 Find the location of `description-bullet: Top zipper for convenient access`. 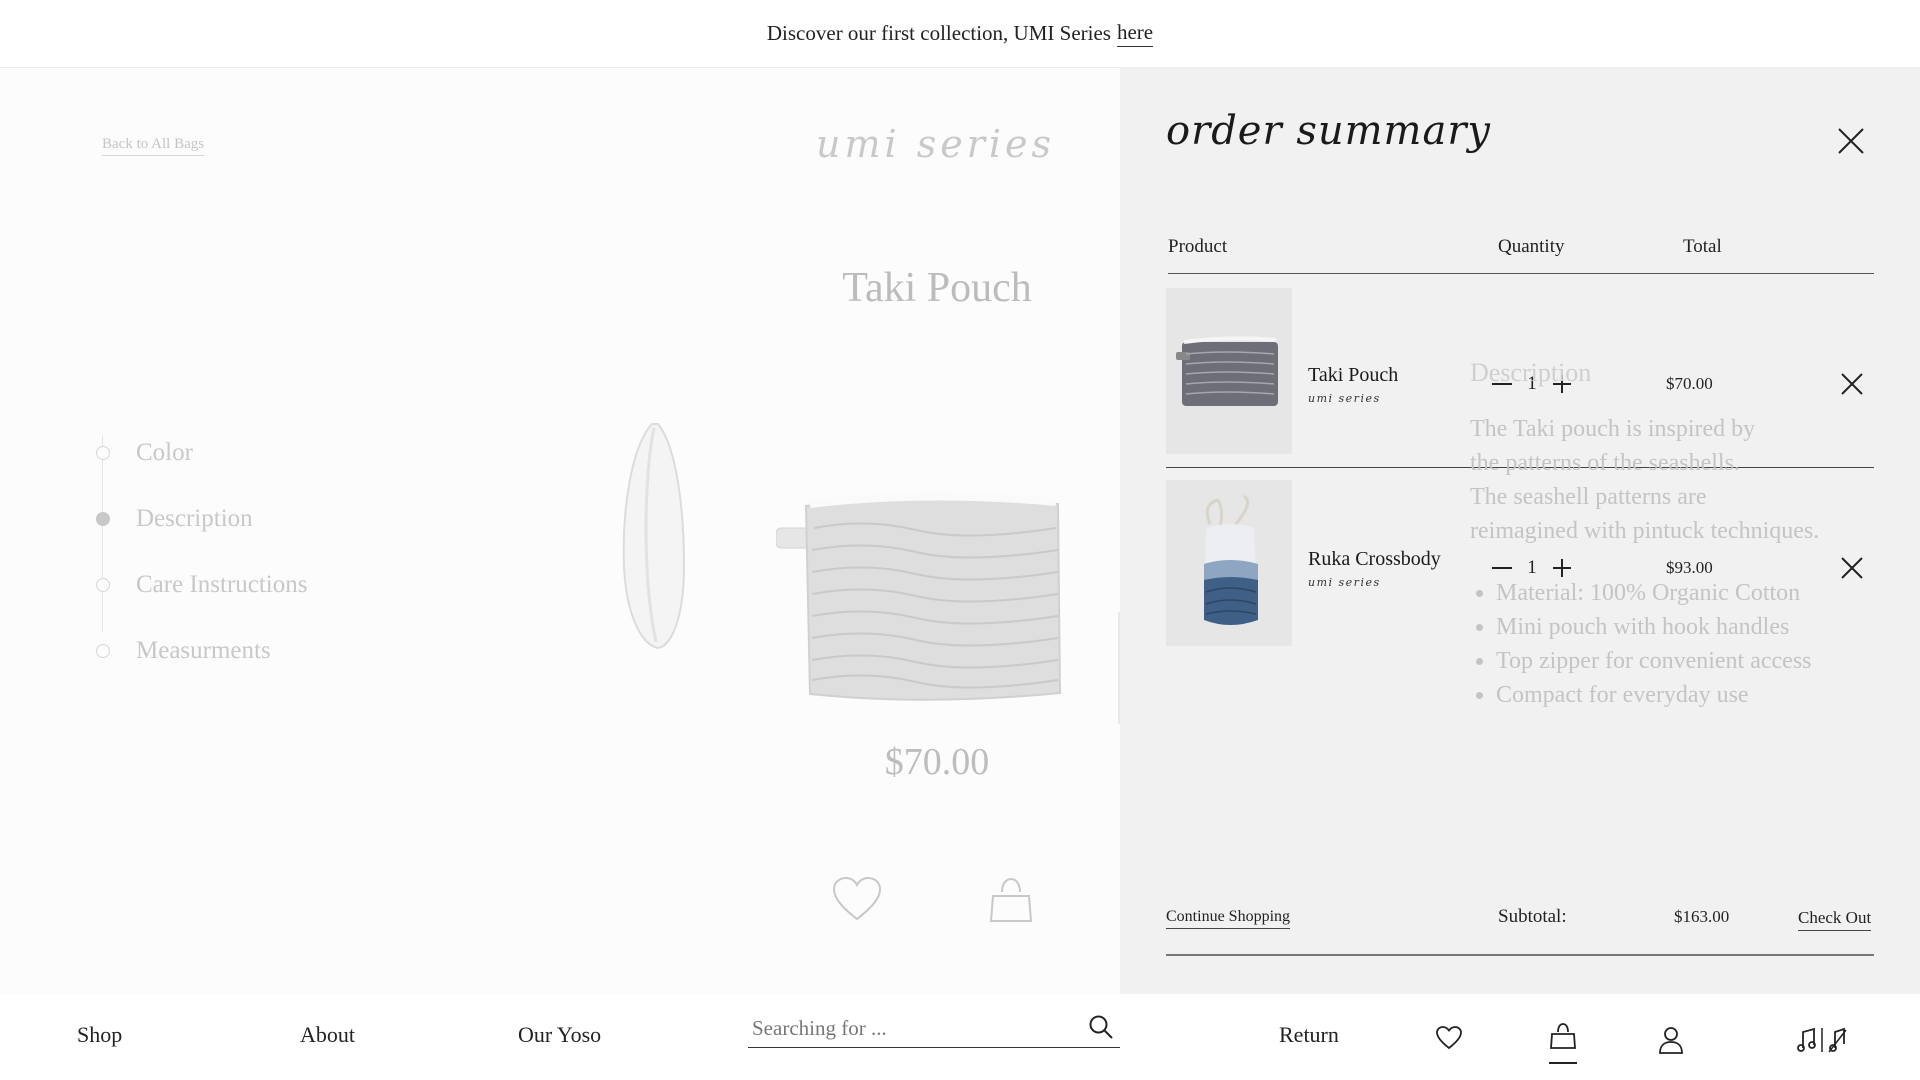

description-bullet: Top zipper for convenient access is located at coordinates (1693, 661).